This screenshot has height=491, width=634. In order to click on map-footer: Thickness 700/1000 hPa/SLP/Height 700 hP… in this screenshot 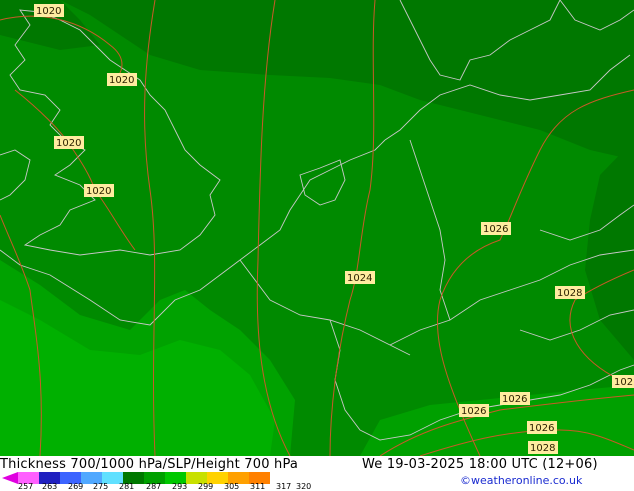, I will do `click(317, 473)`.